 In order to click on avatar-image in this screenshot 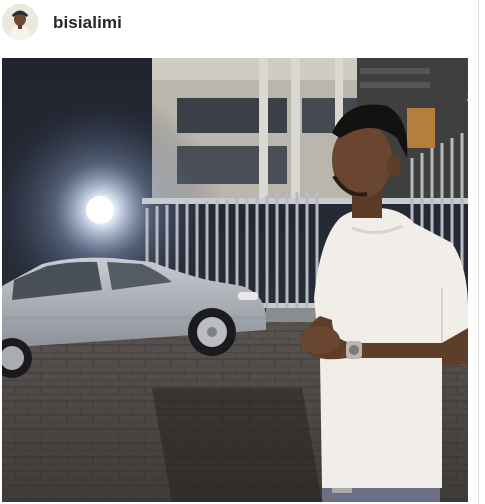, I will do `click(20, 22)`.